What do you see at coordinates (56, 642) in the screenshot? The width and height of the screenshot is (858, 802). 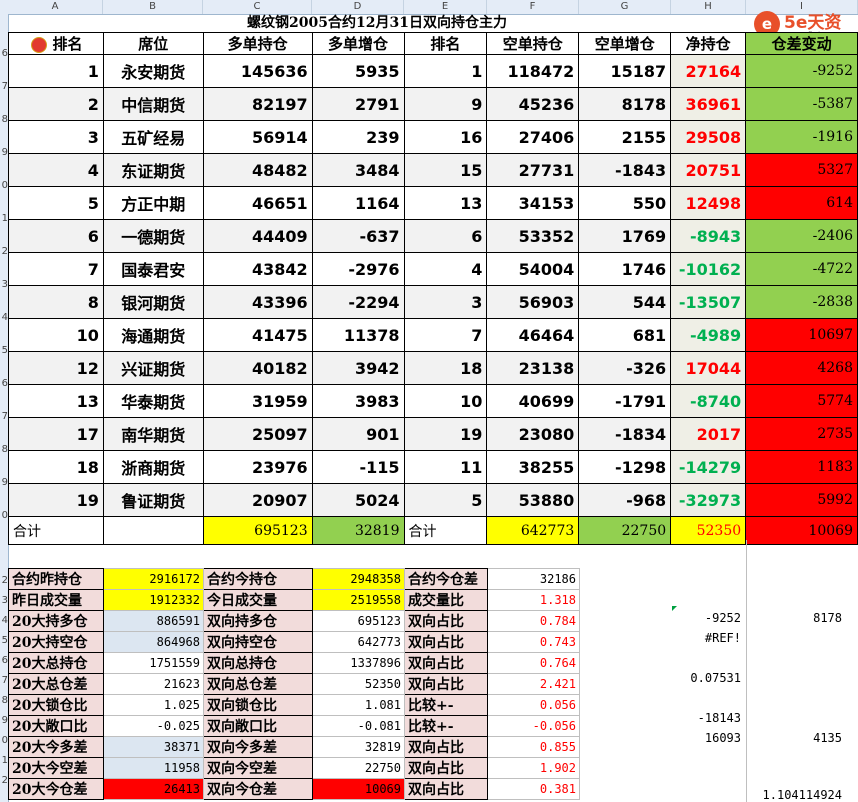 I see `summary-label: 20大持空仓` at bounding box center [56, 642].